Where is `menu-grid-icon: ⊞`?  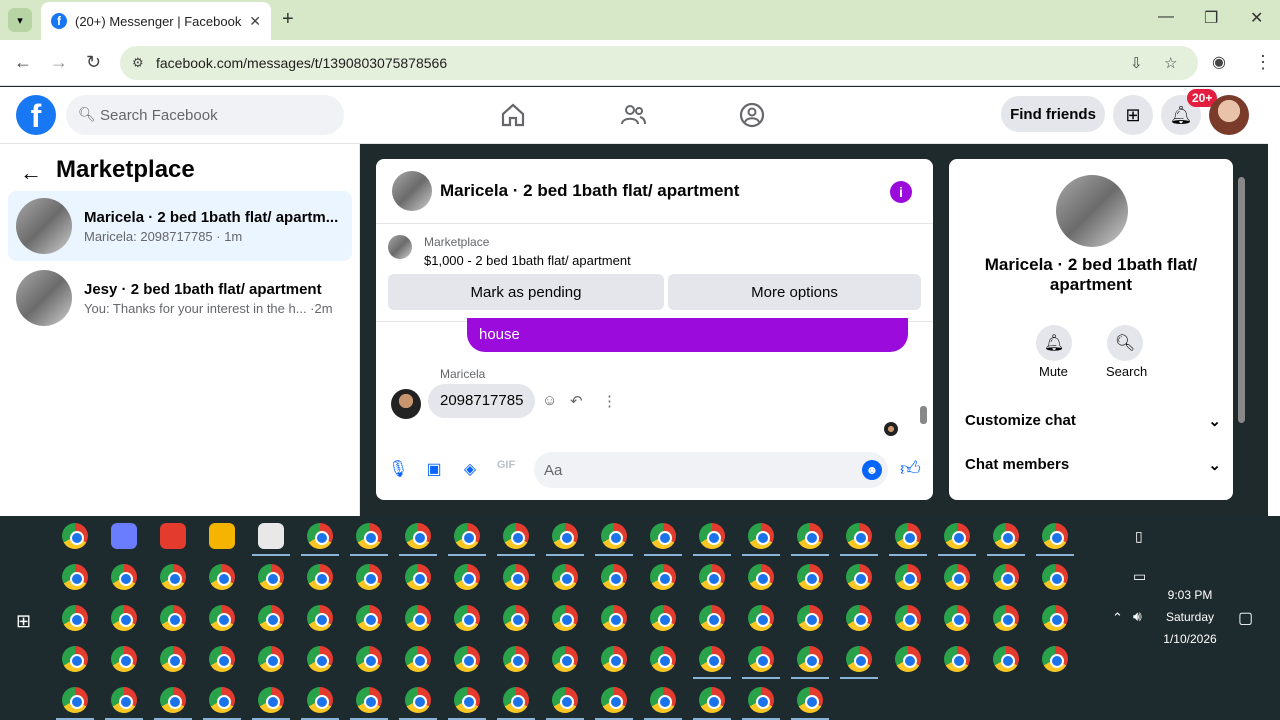 menu-grid-icon: ⊞ is located at coordinates (1133, 115).